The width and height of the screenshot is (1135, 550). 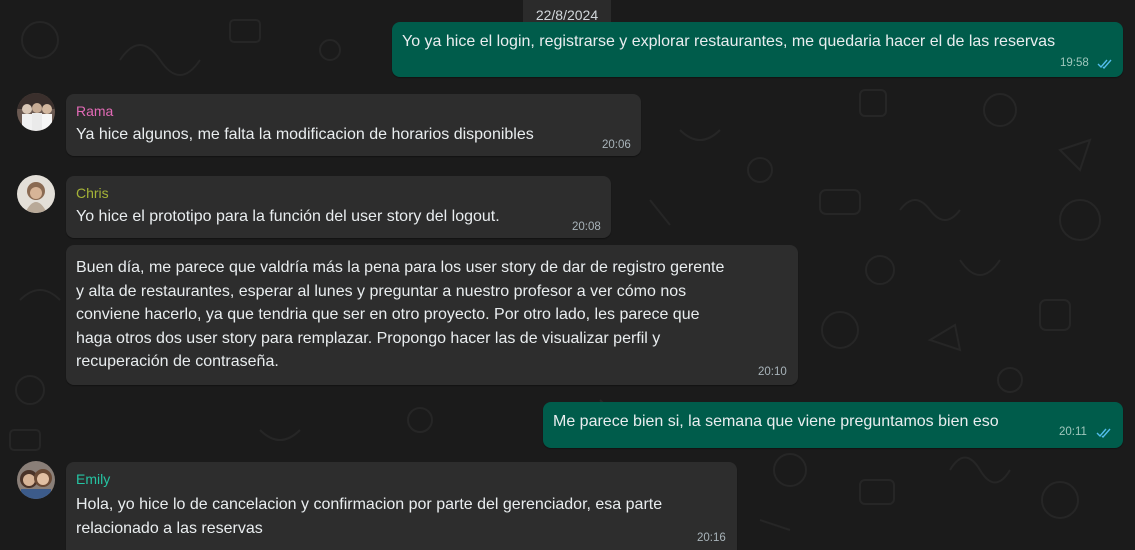 What do you see at coordinates (92, 193) in the screenshot?
I see `sender-name: Chris` at bounding box center [92, 193].